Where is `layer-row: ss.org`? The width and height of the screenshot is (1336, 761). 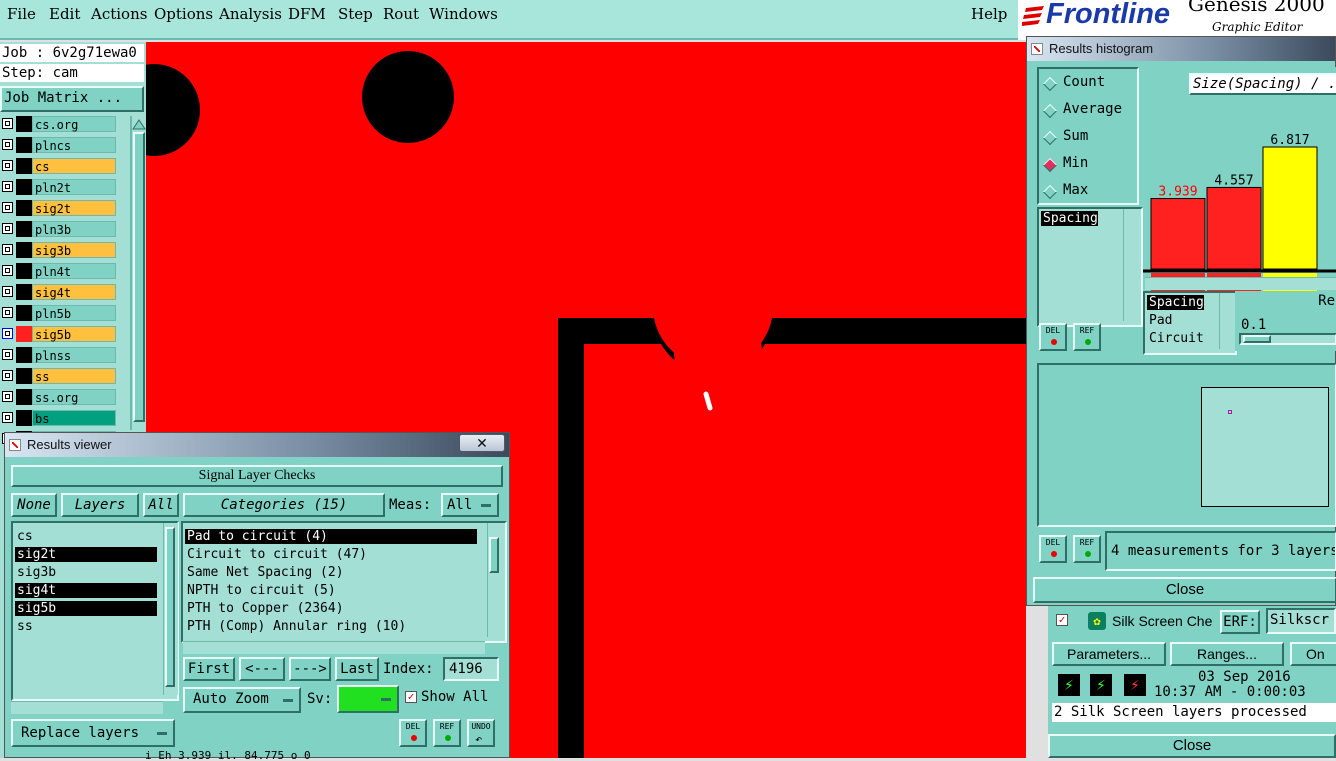 layer-row: ss.org is located at coordinates (58, 397).